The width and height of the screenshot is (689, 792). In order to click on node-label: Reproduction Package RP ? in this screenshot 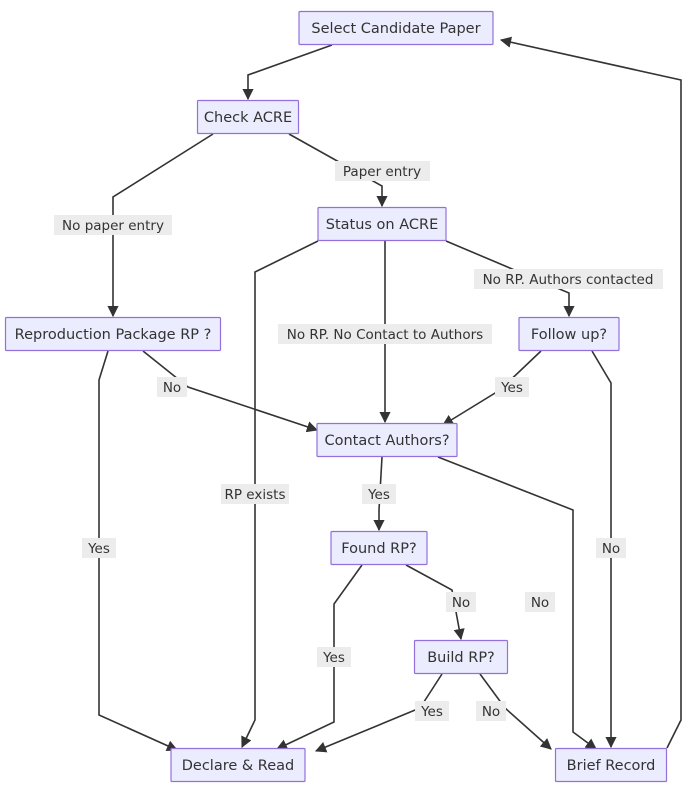, I will do `click(113, 335)`.